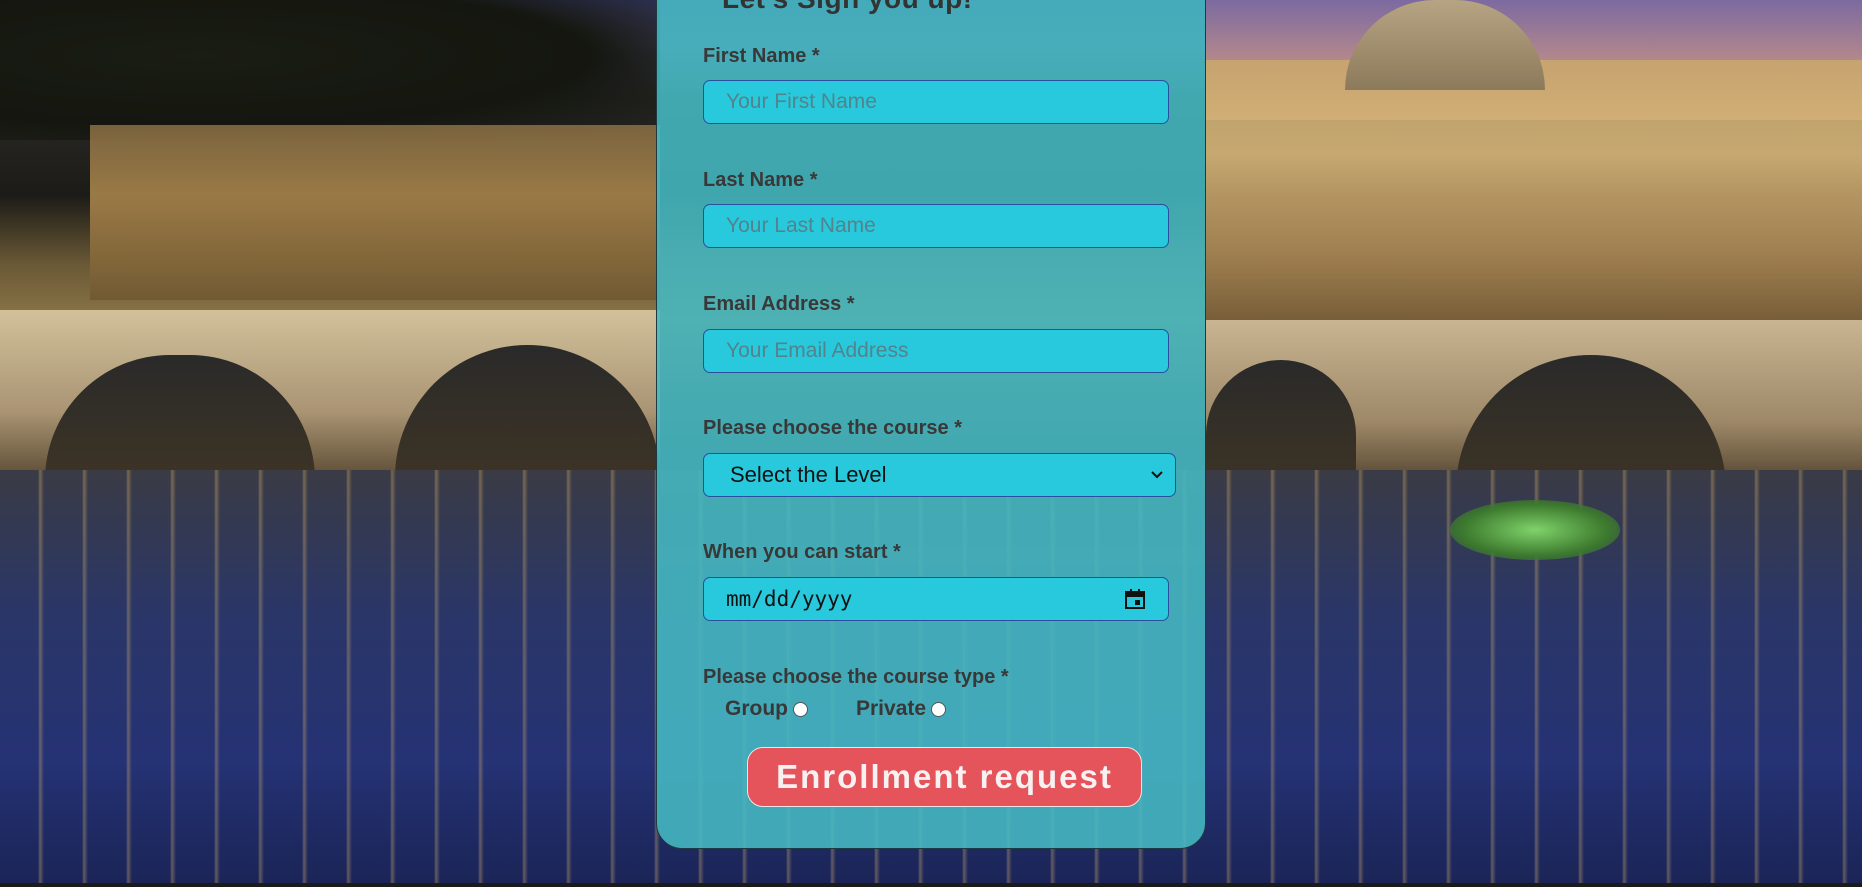 The width and height of the screenshot is (1862, 887). What do you see at coordinates (789, 599) in the screenshot?
I see `start-date-value: mm/dd/yyyy` at bounding box center [789, 599].